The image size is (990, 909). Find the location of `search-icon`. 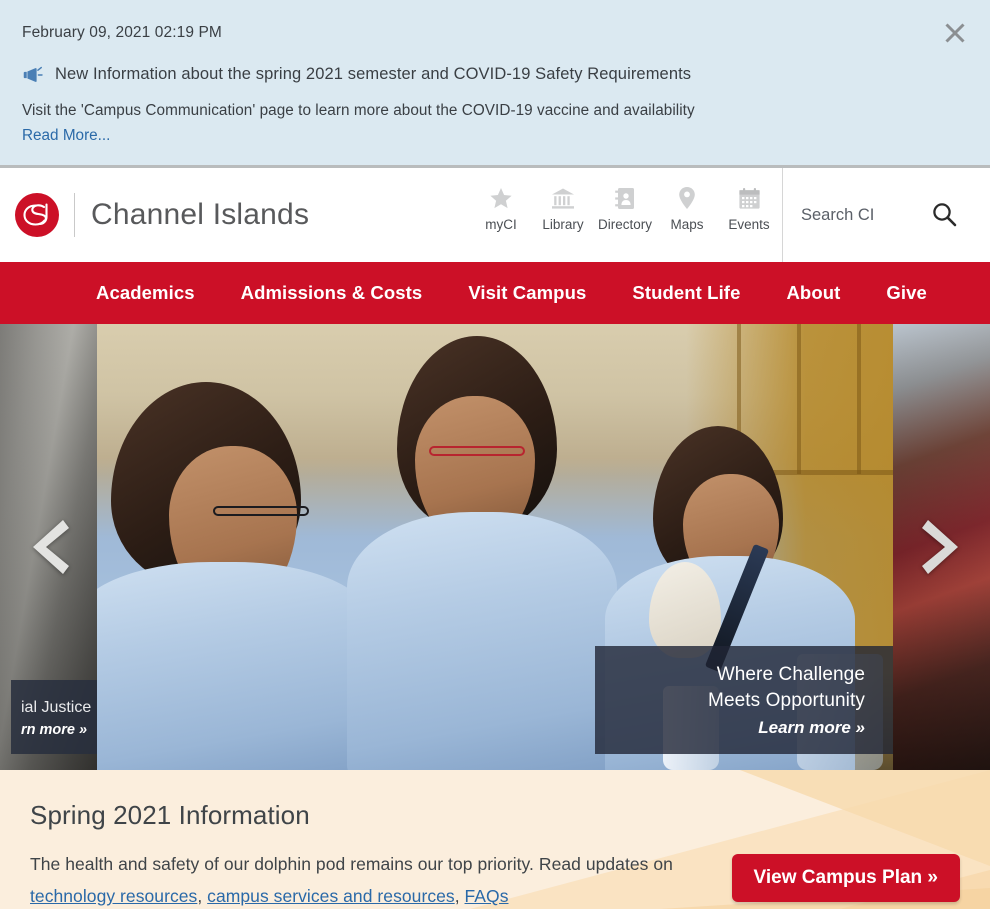

search-icon is located at coordinates (944, 215).